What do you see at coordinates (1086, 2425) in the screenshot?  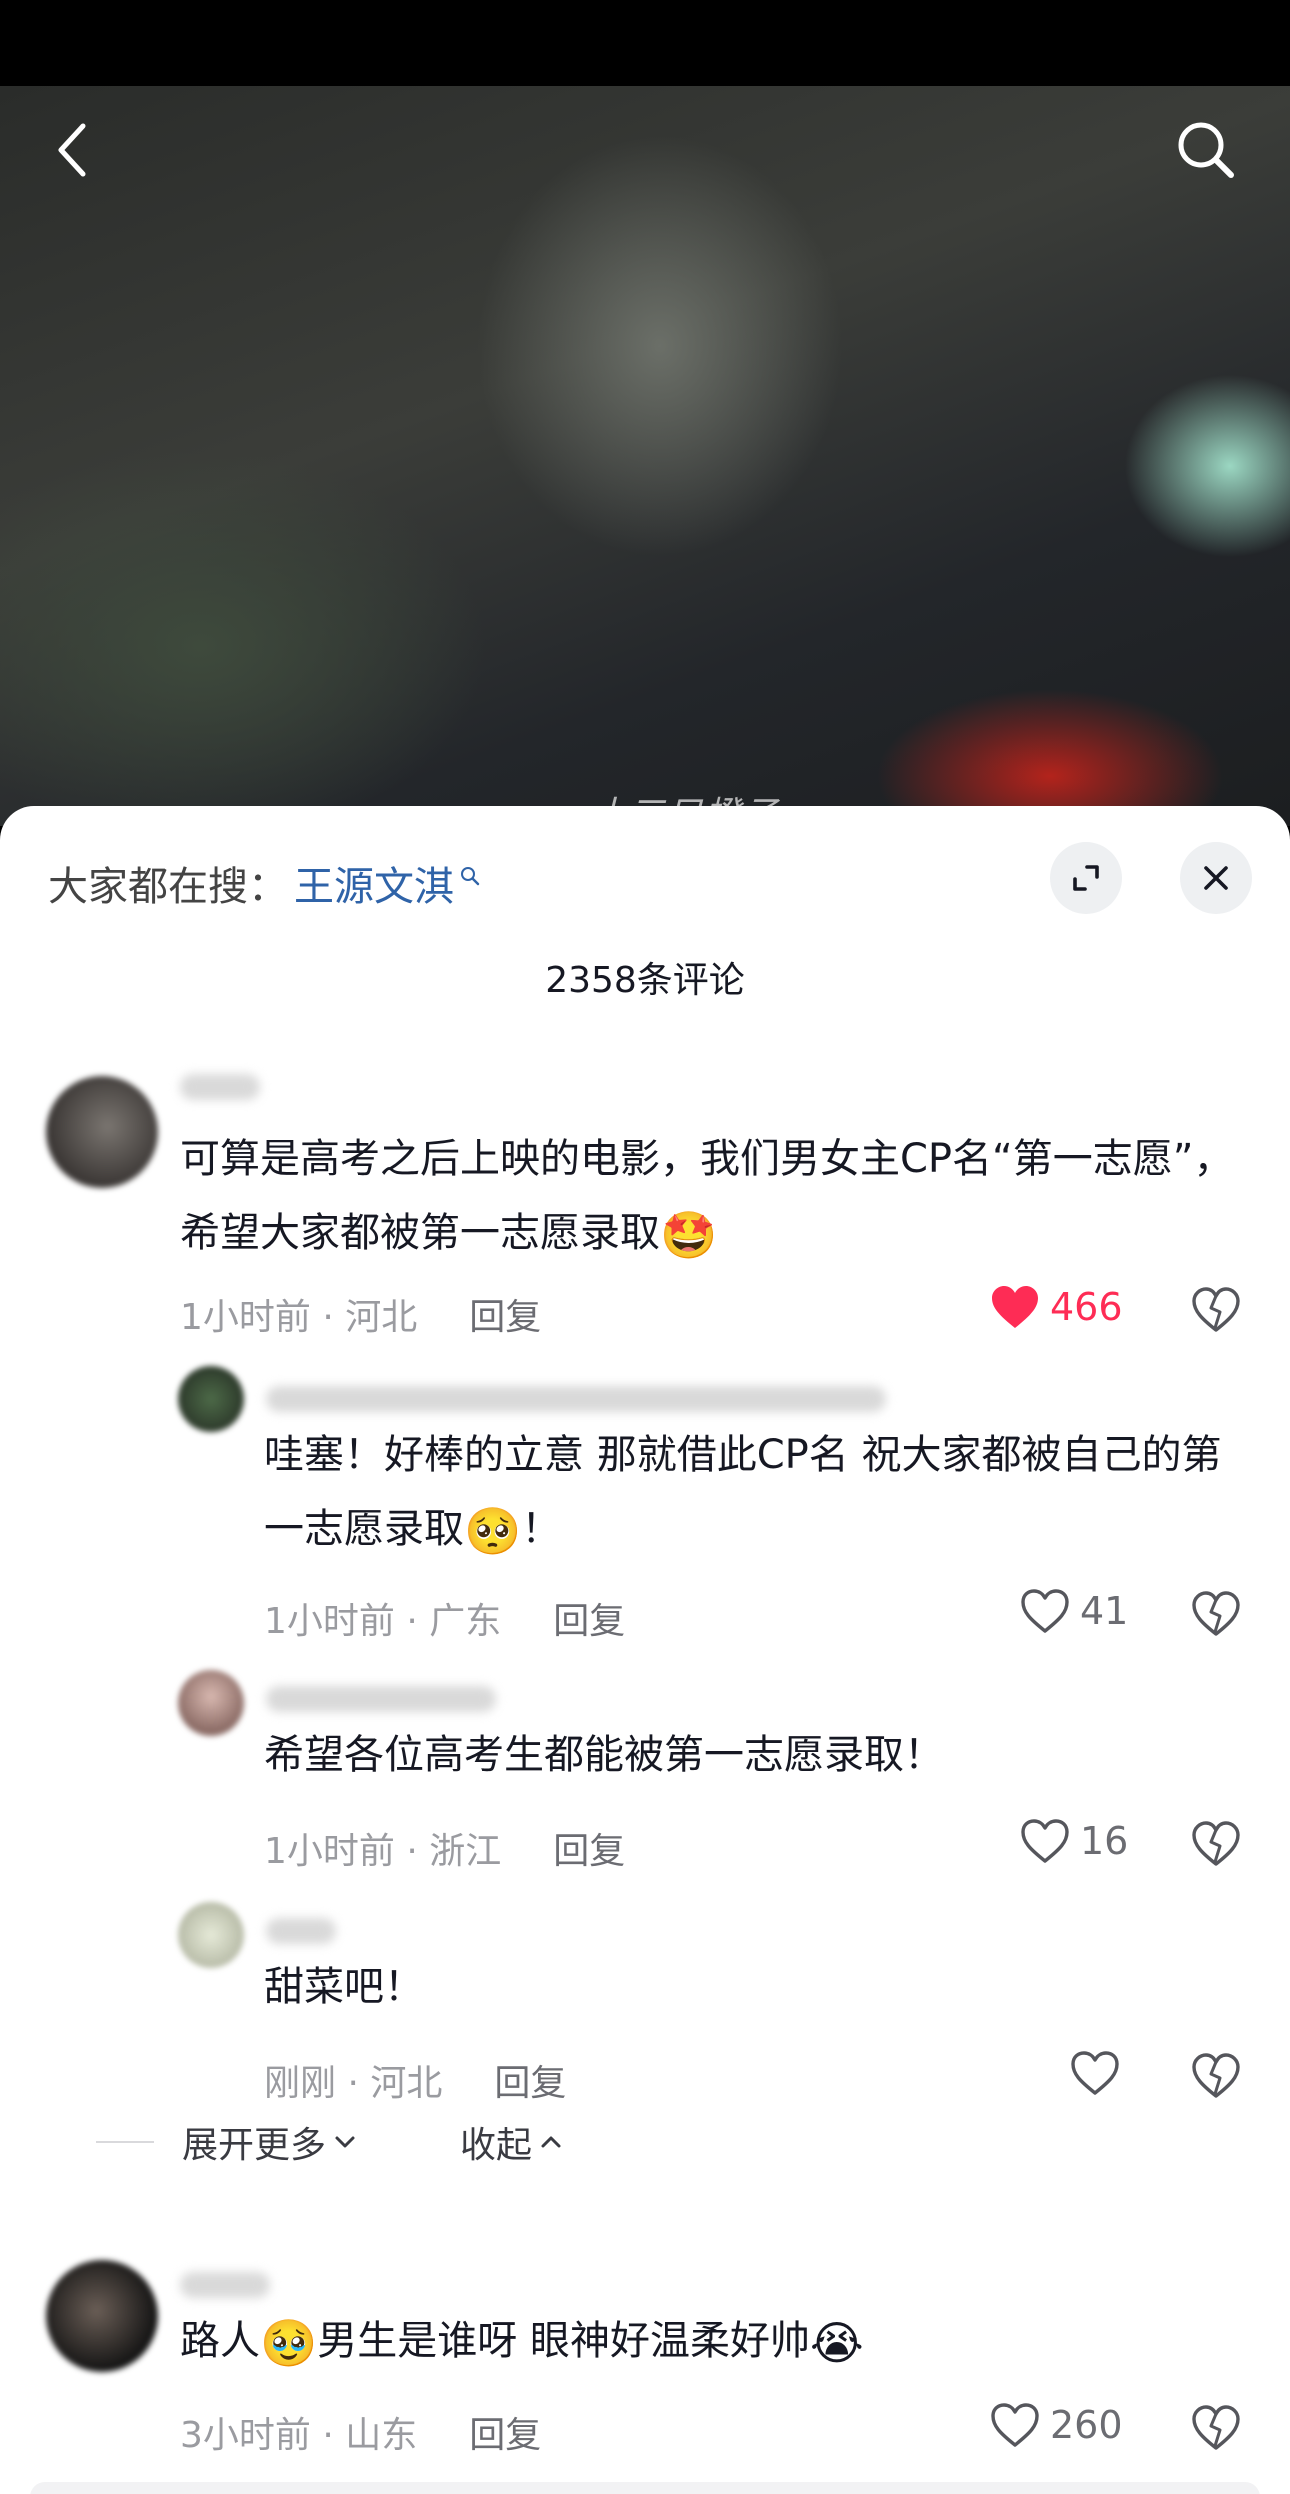 I see `like-count: 260` at bounding box center [1086, 2425].